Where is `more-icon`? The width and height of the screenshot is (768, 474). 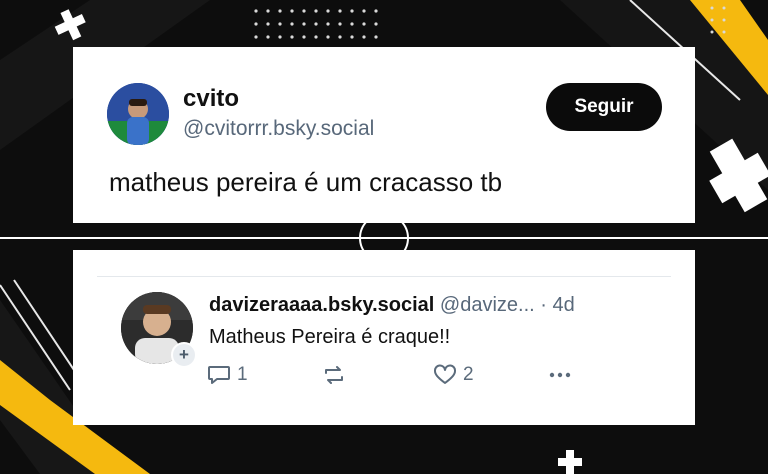 more-icon is located at coordinates (560, 375).